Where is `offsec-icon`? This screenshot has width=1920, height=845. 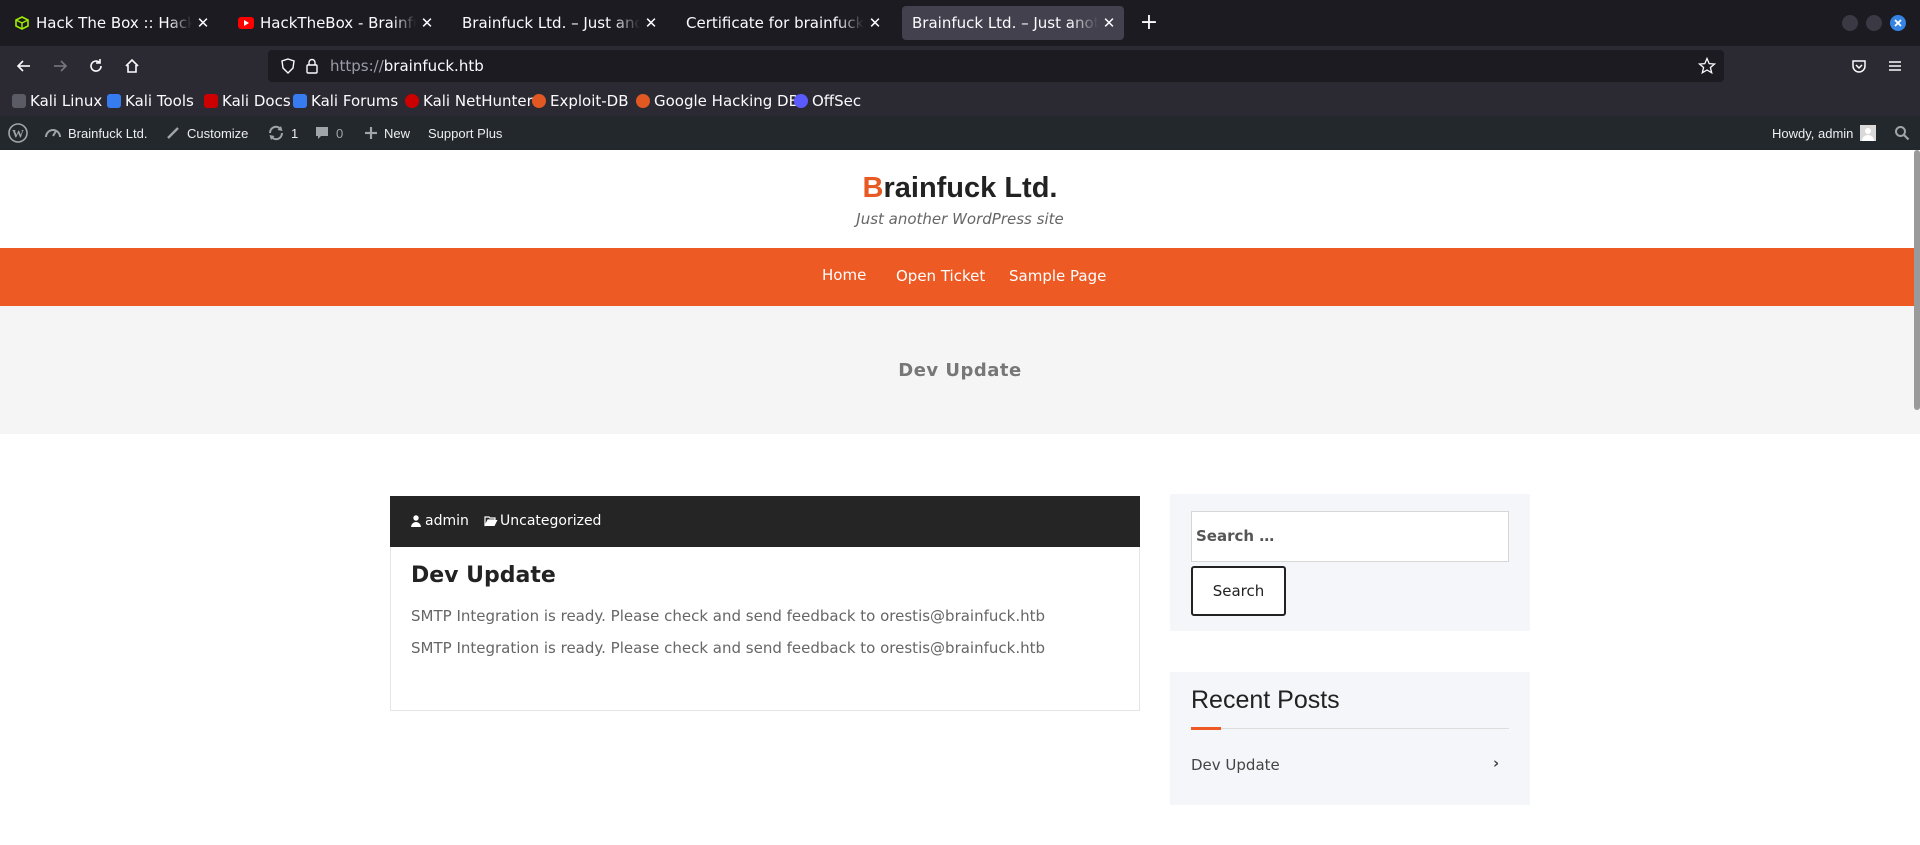 offsec-icon is located at coordinates (801, 101).